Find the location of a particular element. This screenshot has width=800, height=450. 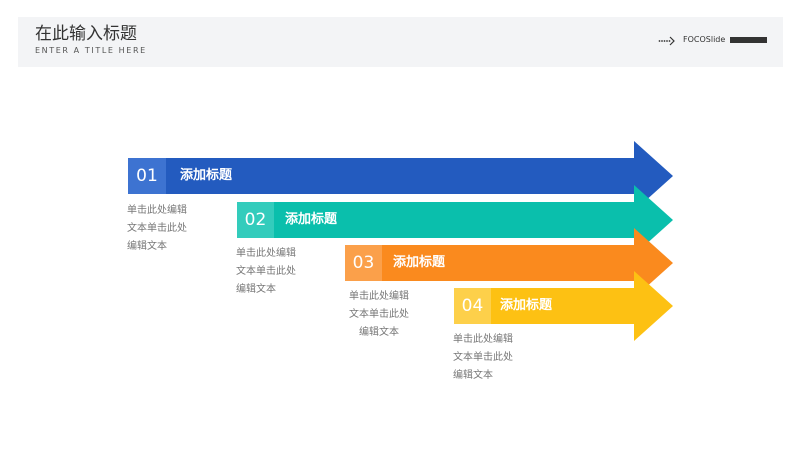

step-desc-3: 单击此处编辑 文本单击此处 编辑文本 is located at coordinates (379, 314).